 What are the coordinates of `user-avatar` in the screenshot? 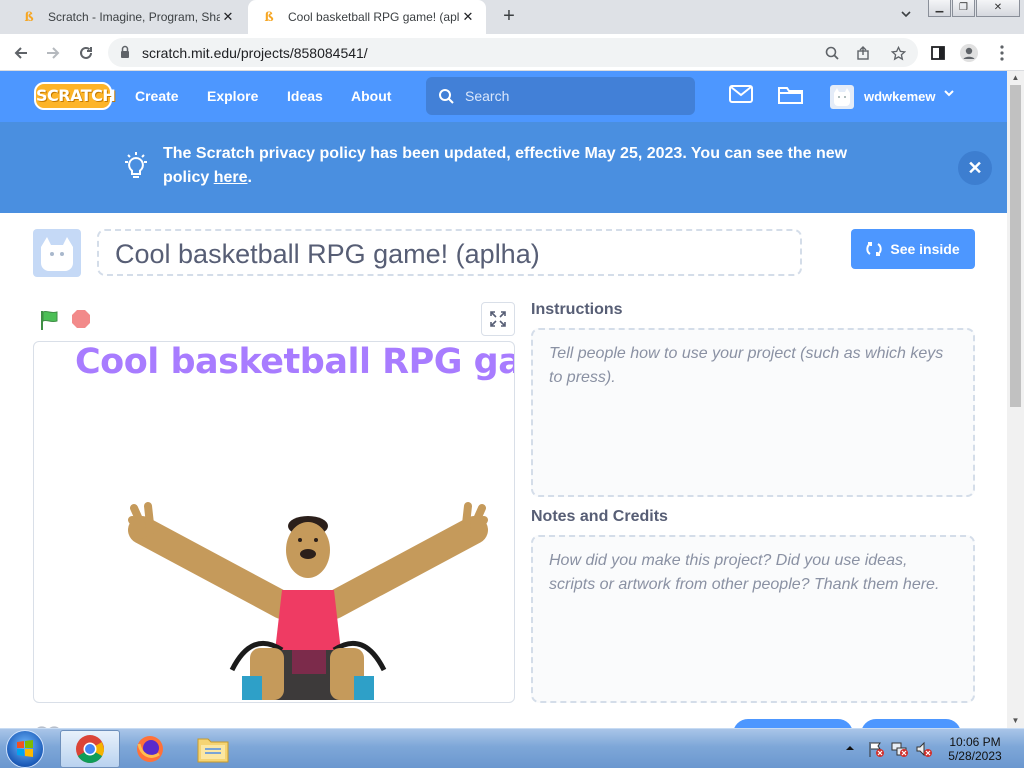 It's located at (842, 97).